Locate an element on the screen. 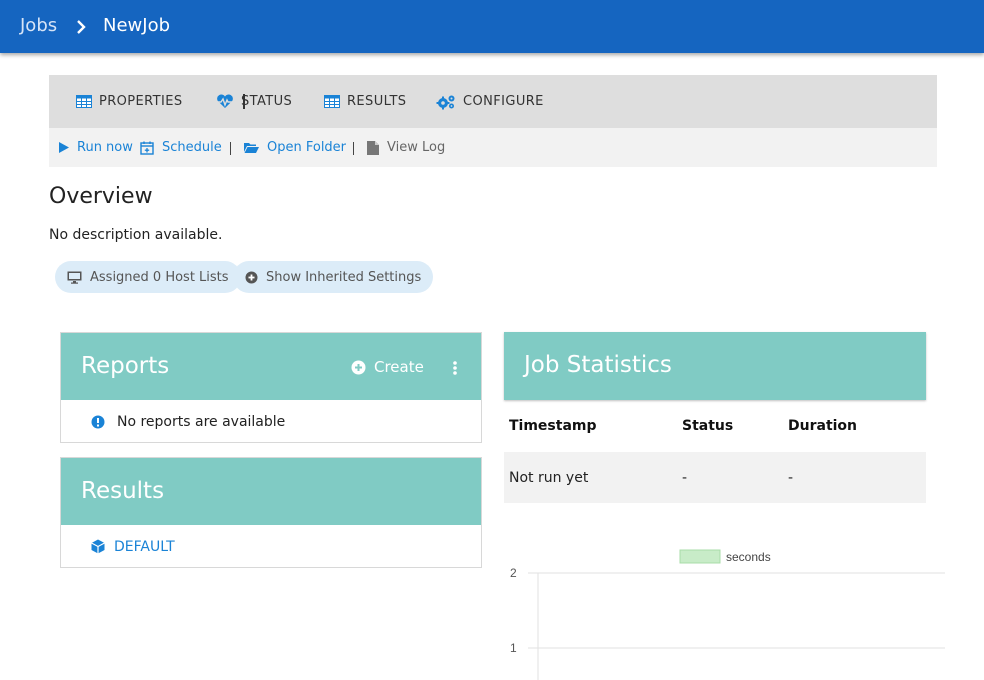 This screenshot has width=984, height=680. show-inherited-settings-chip: Show Inherited Settings is located at coordinates (333, 277).